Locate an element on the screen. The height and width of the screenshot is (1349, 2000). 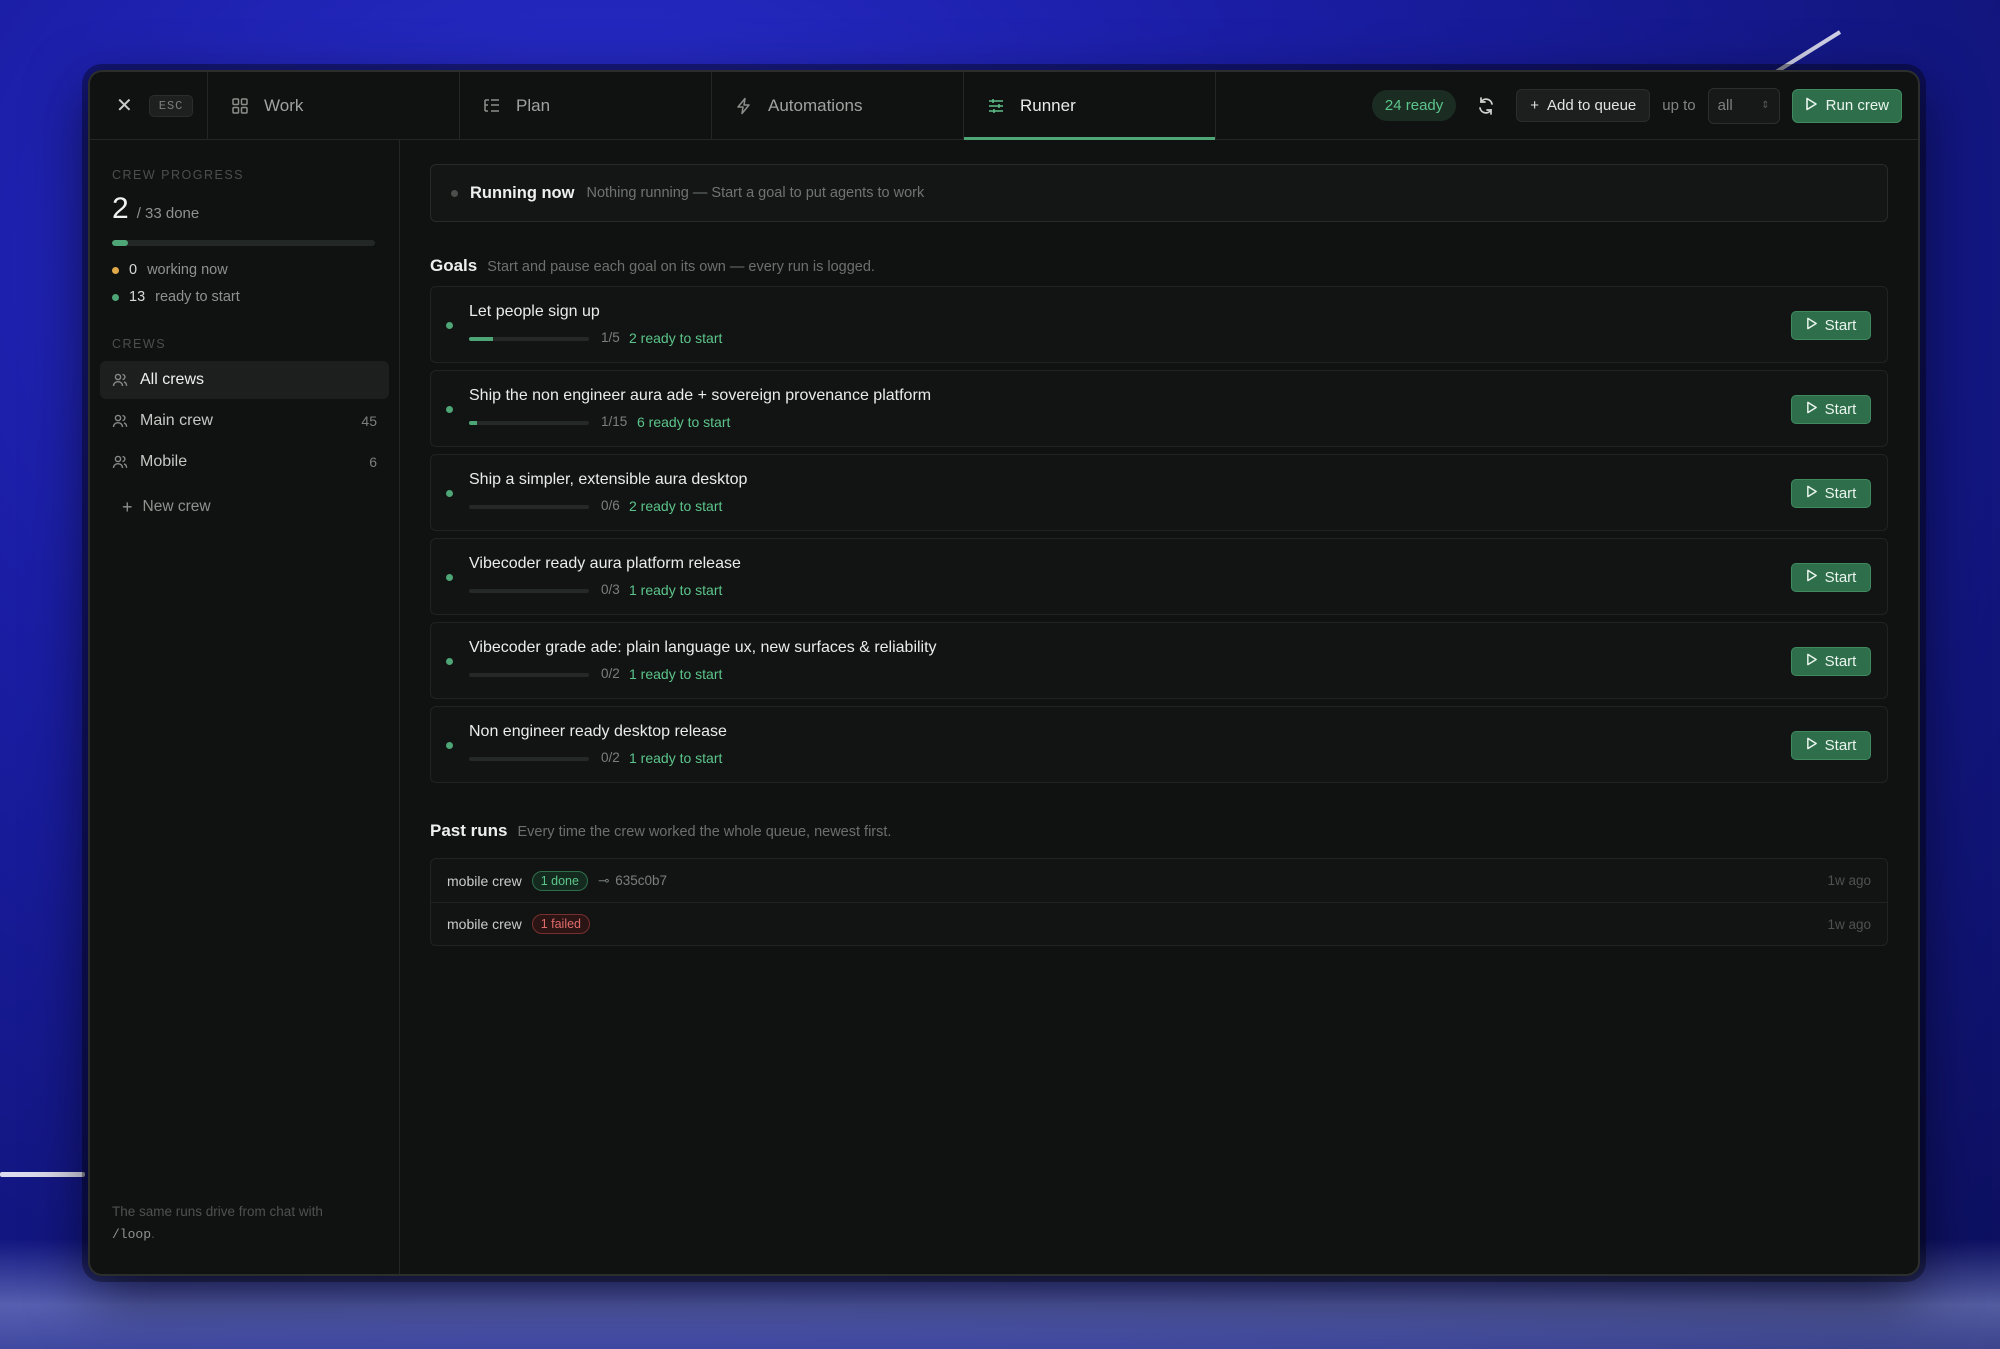
sliders-icon is located at coordinates (996, 106).